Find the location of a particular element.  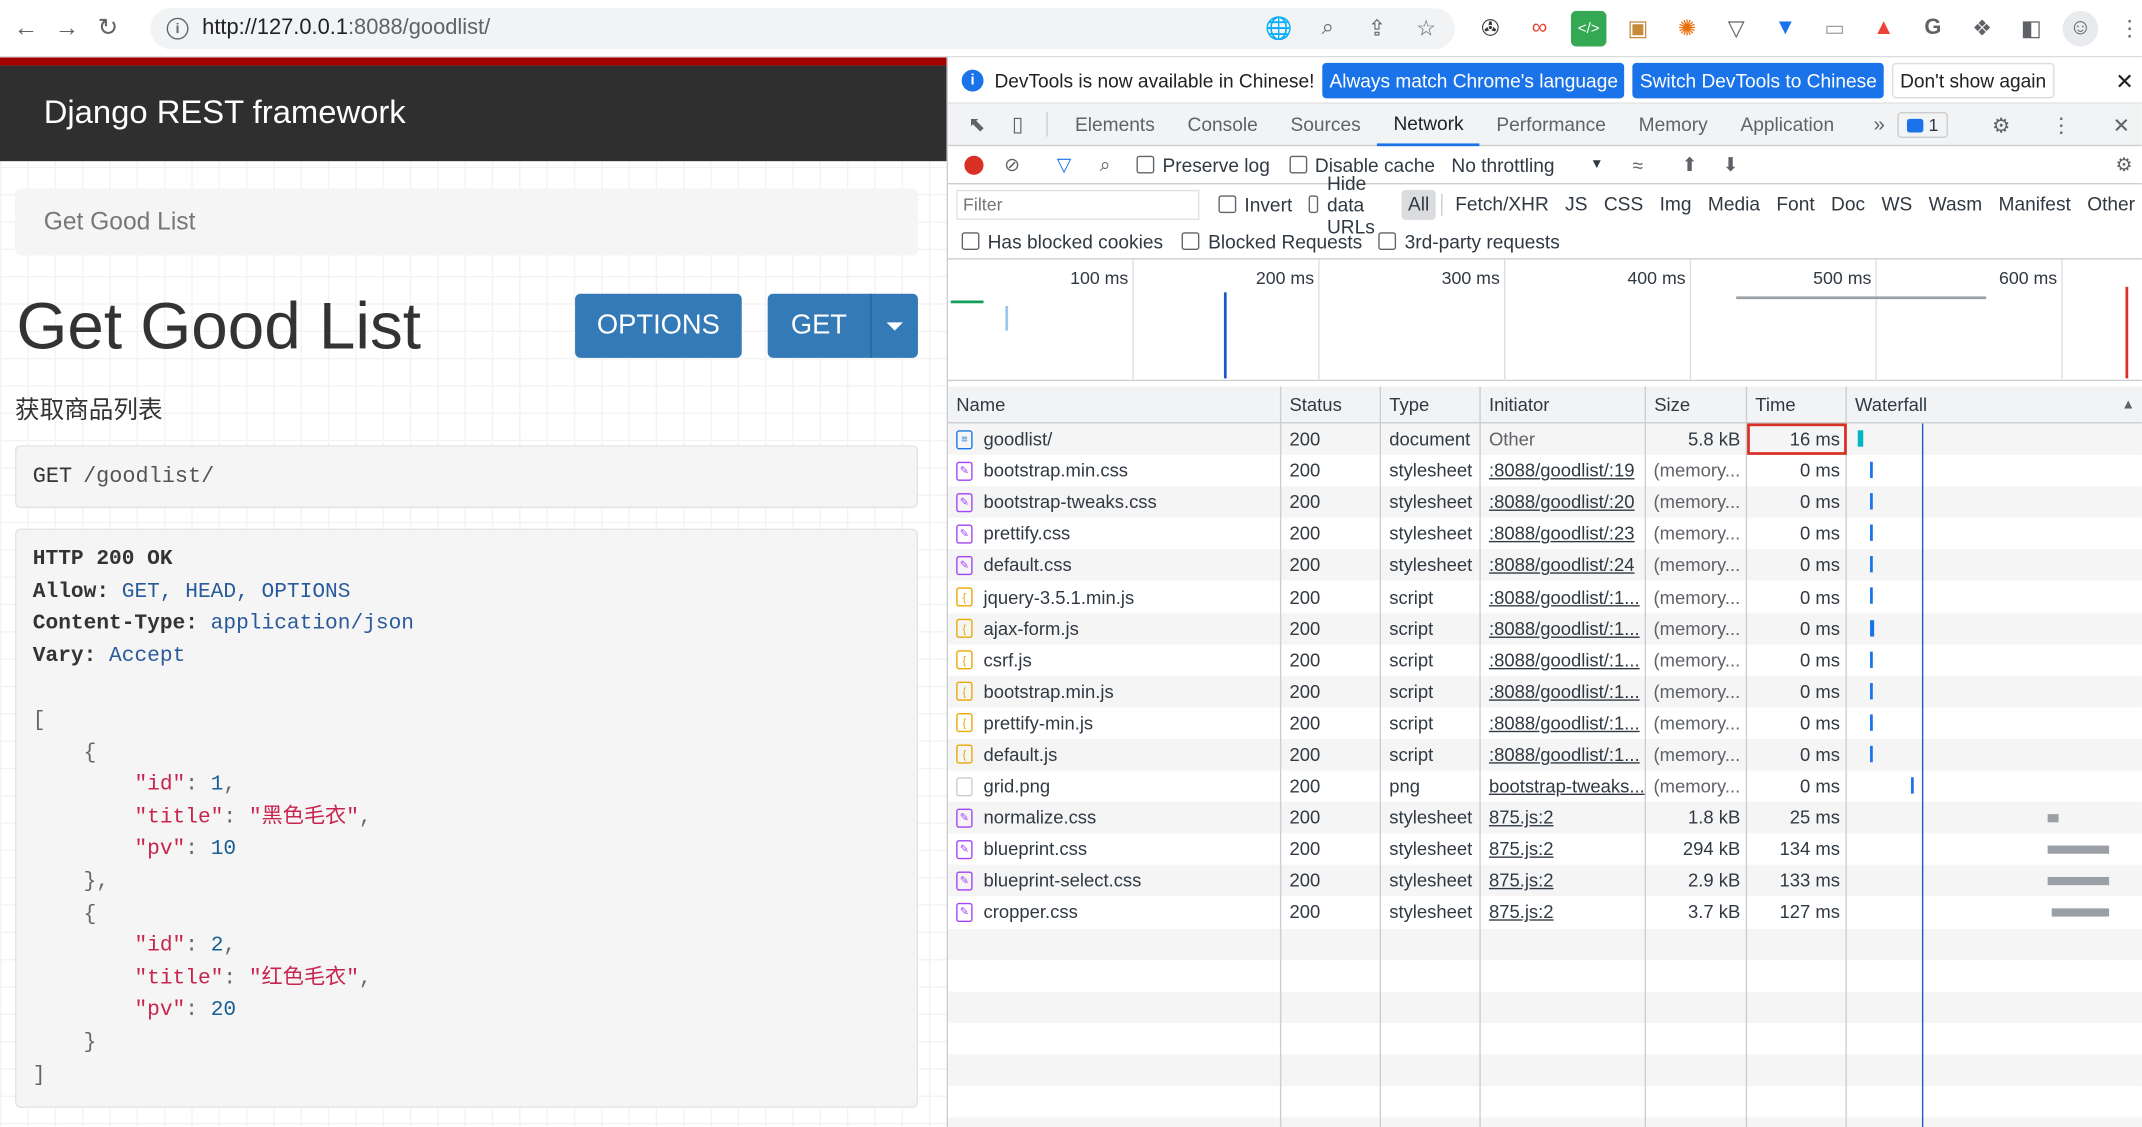

cell-initiator: 875.js:2 is located at coordinates (1564, 849).